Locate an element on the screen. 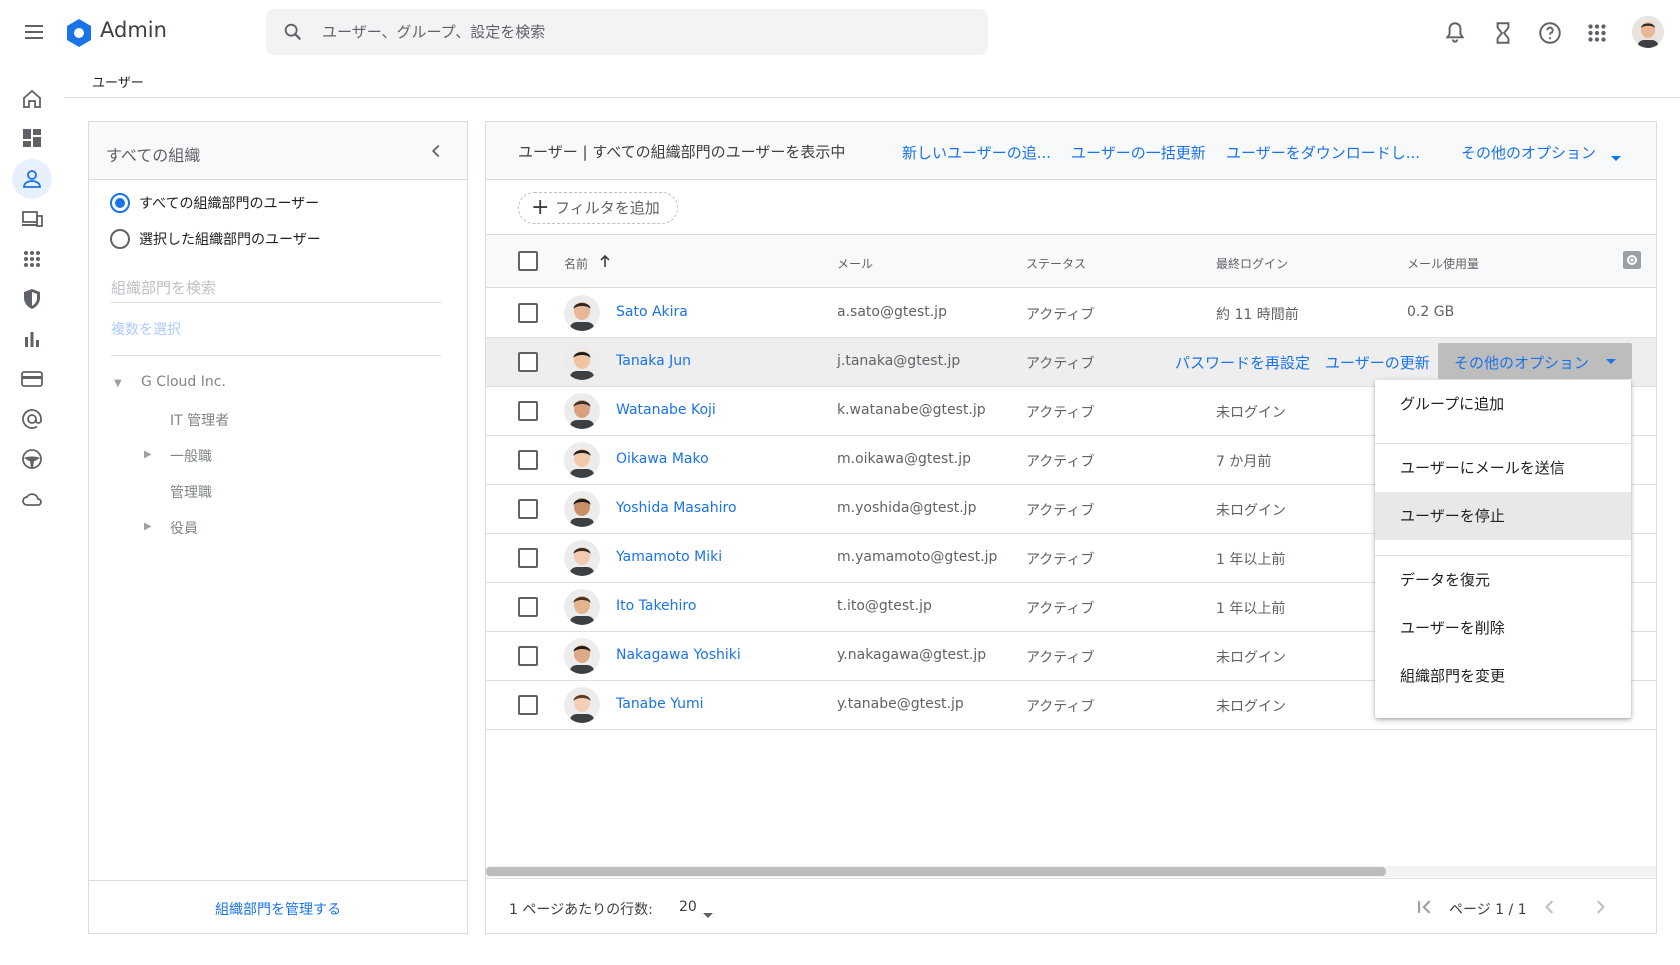  user-last-login: 1 年以上前 is located at coordinates (1251, 560).